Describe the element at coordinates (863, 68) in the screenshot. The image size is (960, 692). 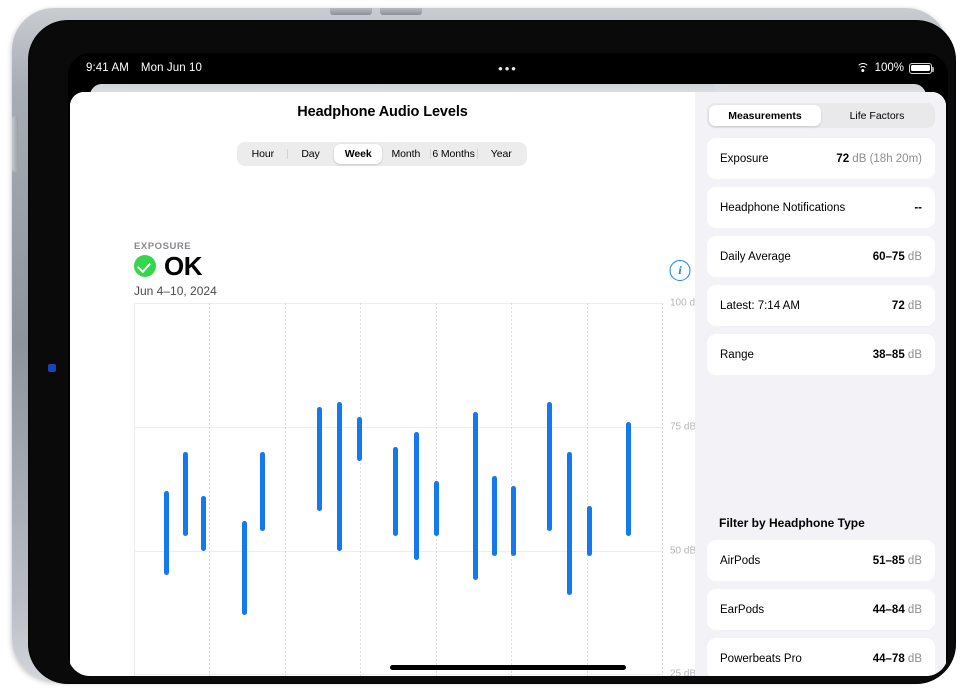
I see `wifi-icon` at that location.